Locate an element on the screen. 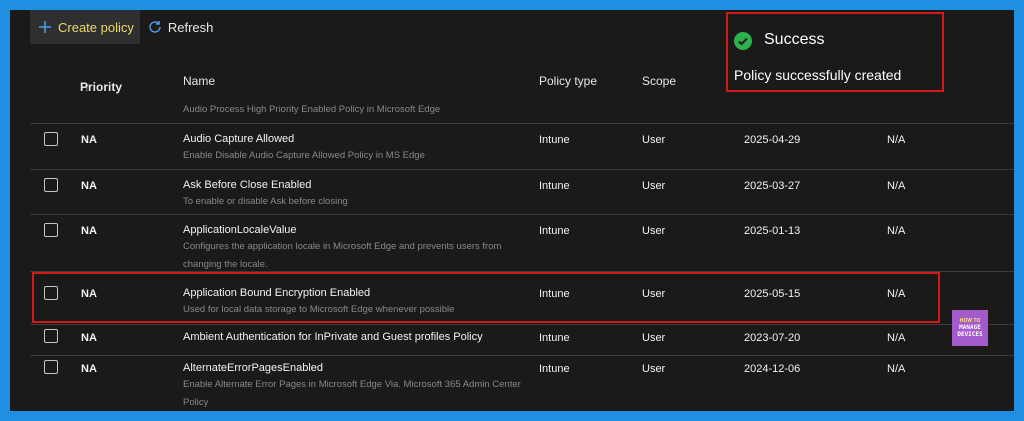 Image resolution: width=1024 pixels, height=421 pixels. row-name: AlternateErrorPagesEnabled is located at coordinates (253, 368).